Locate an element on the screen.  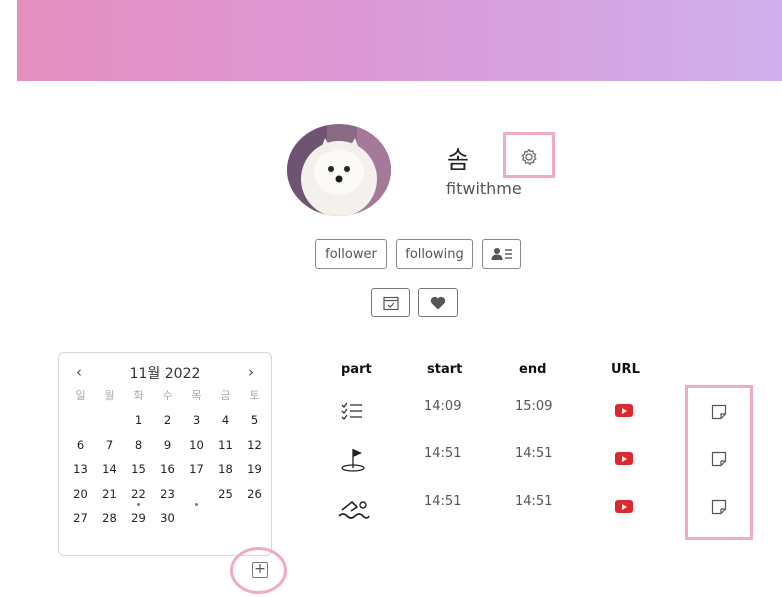
follower-button: follower is located at coordinates (351, 254).